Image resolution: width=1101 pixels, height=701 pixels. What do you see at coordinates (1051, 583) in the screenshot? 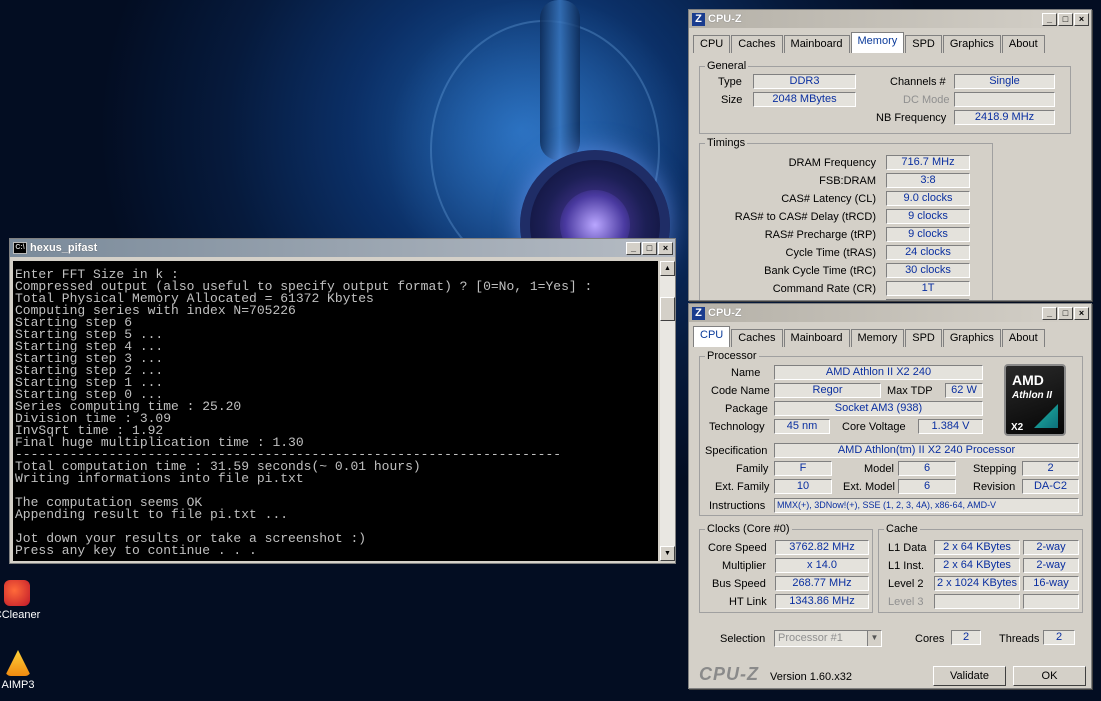
I see `level2-way: 16-way` at bounding box center [1051, 583].